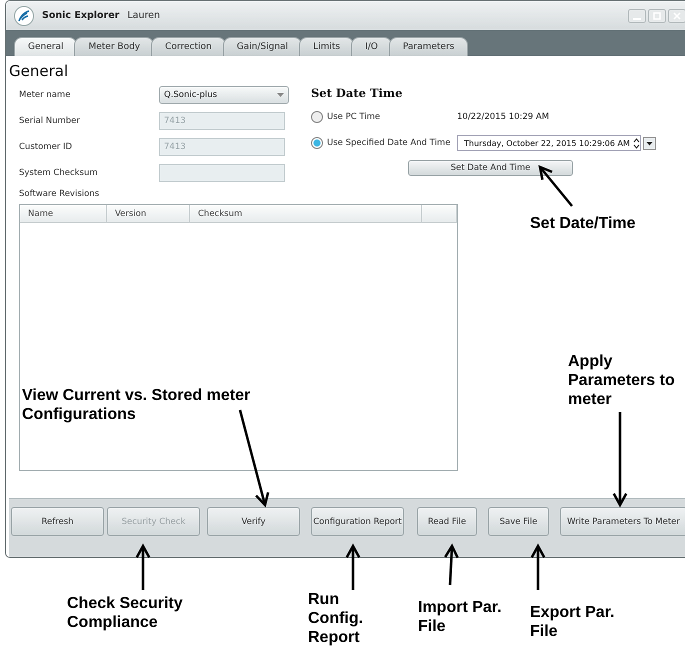 The width and height of the screenshot is (685, 659). What do you see at coordinates (148, 213) in the screenshot?
I see `column-header: Version` at bounding box center [148, 213].